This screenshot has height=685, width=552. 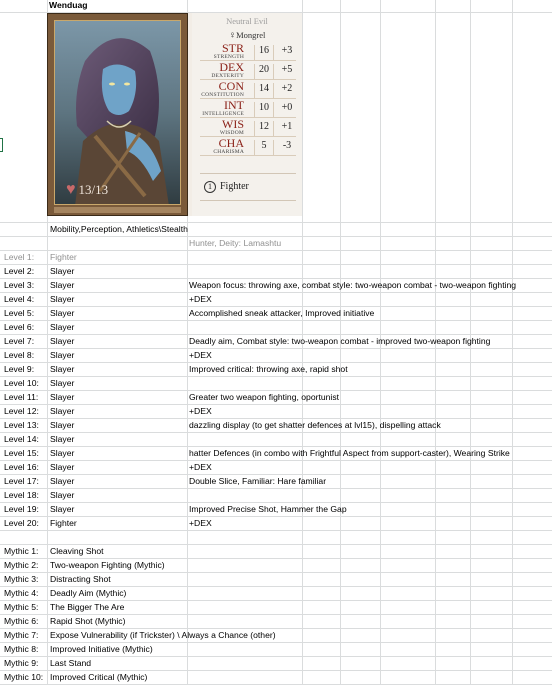 I want to click on level-note-cell: Improved Precise Shot, Hammer the Gap, so click(x=268, y=509).